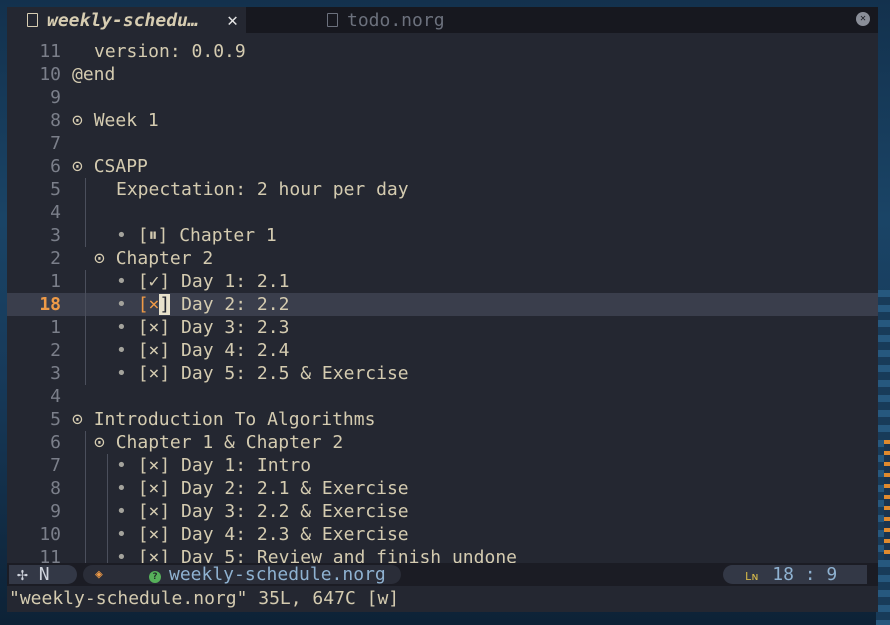 The width and height of the screenshot is (890, 625). Describe the element at coordinates (55, 97) in the screenshot. I see `line-number: 9` at that location.